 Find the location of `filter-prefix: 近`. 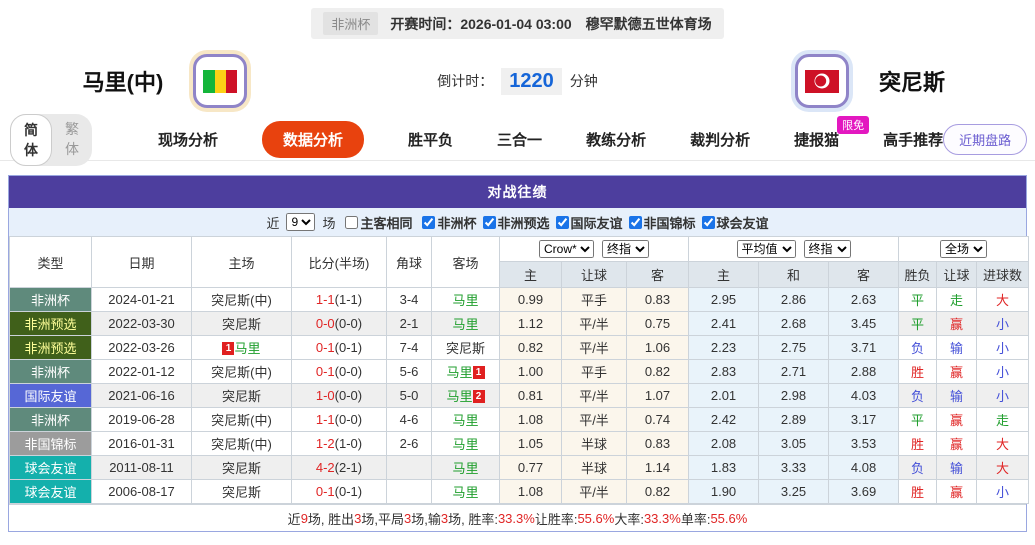

filter-prefix: 近 is located at coordinates (273, 223).